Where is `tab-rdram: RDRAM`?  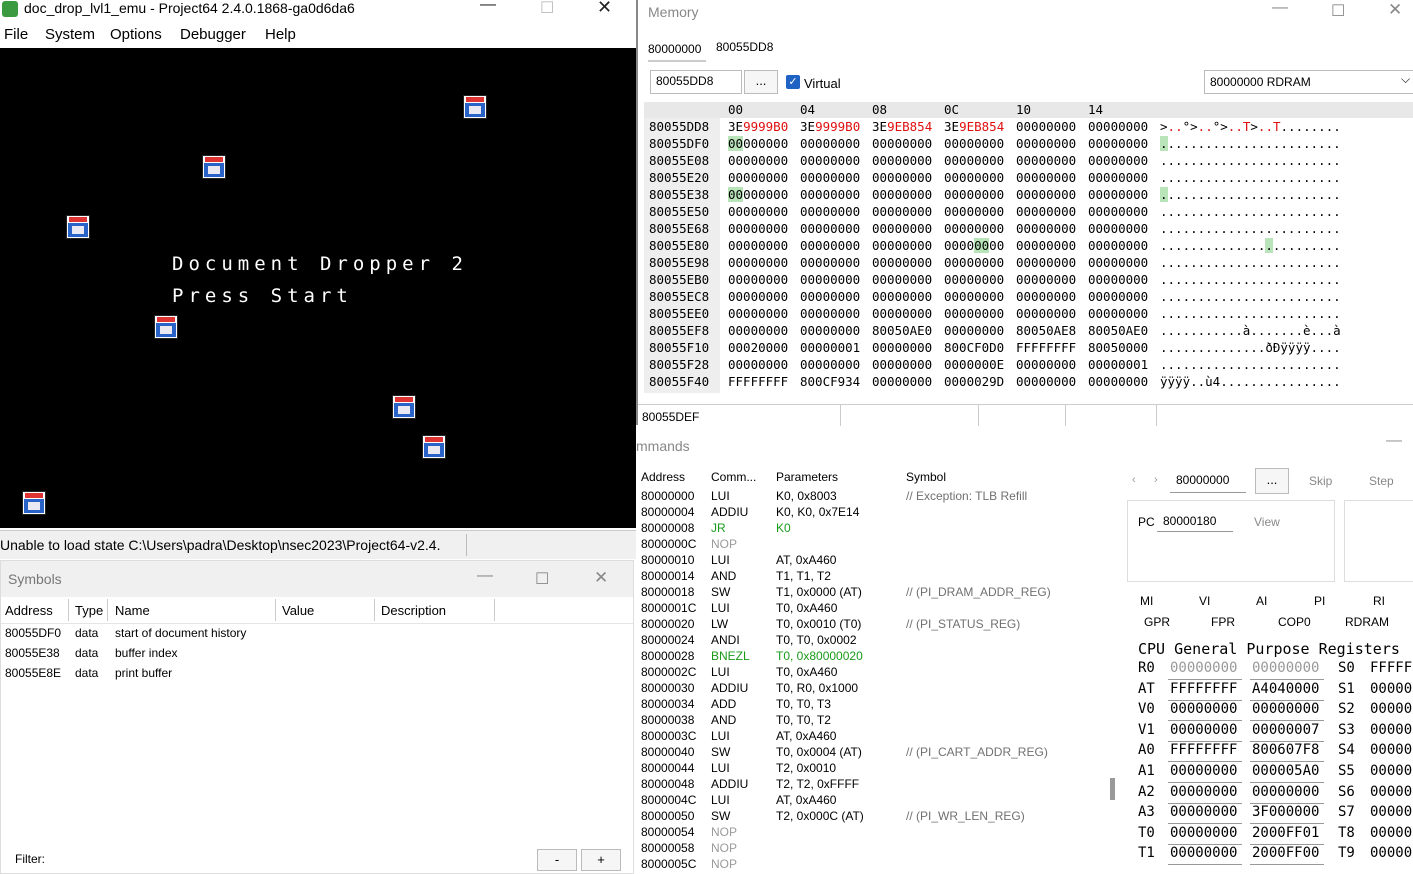
tab-rdram: RDRAM is located at coordinates (1367, 622).